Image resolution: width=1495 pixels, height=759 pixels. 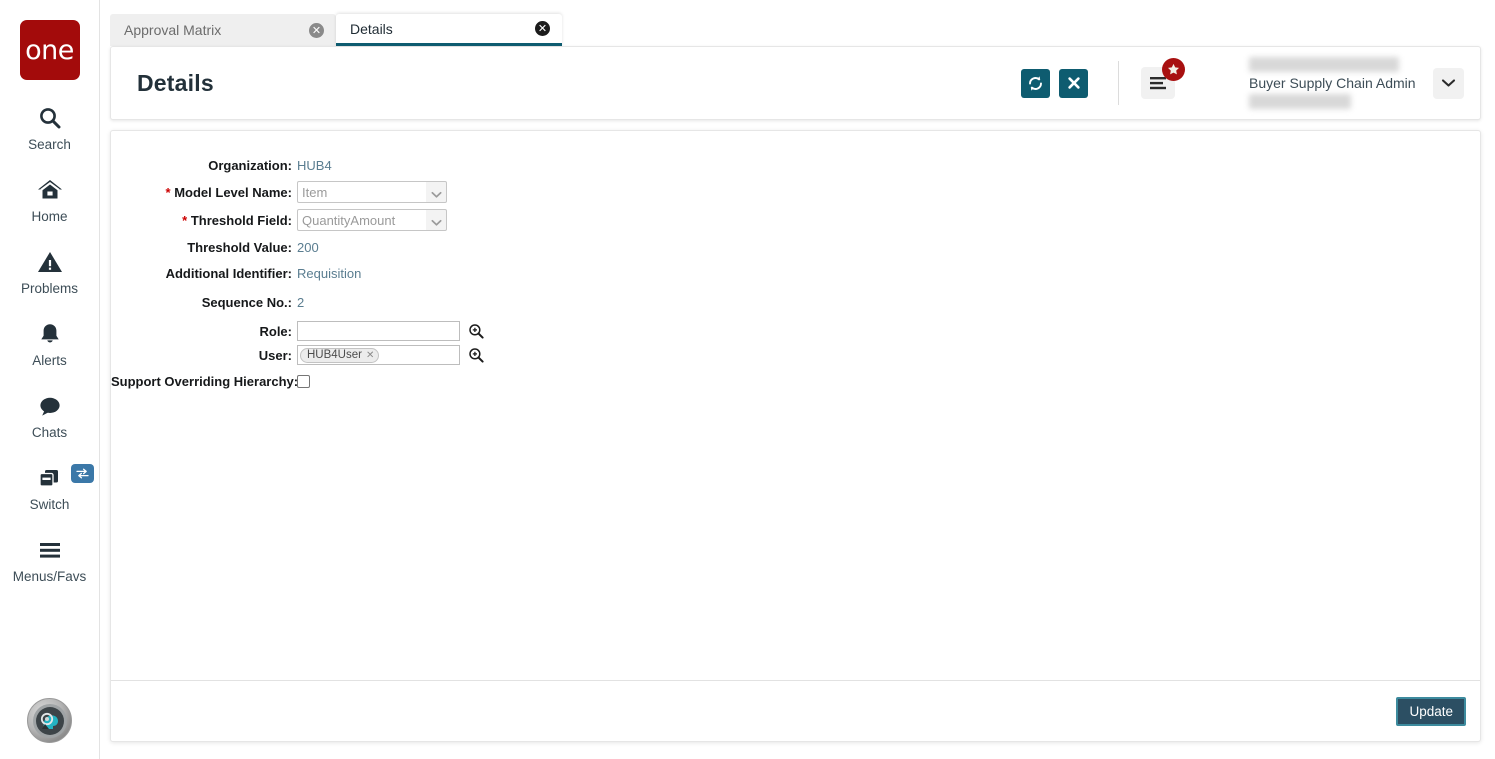 What do you see at coordinates (797, 23) in the screenshot?
I see `tab-bar: Approval Matrix ✕ Details ✕` at bounding box center [797, 23].